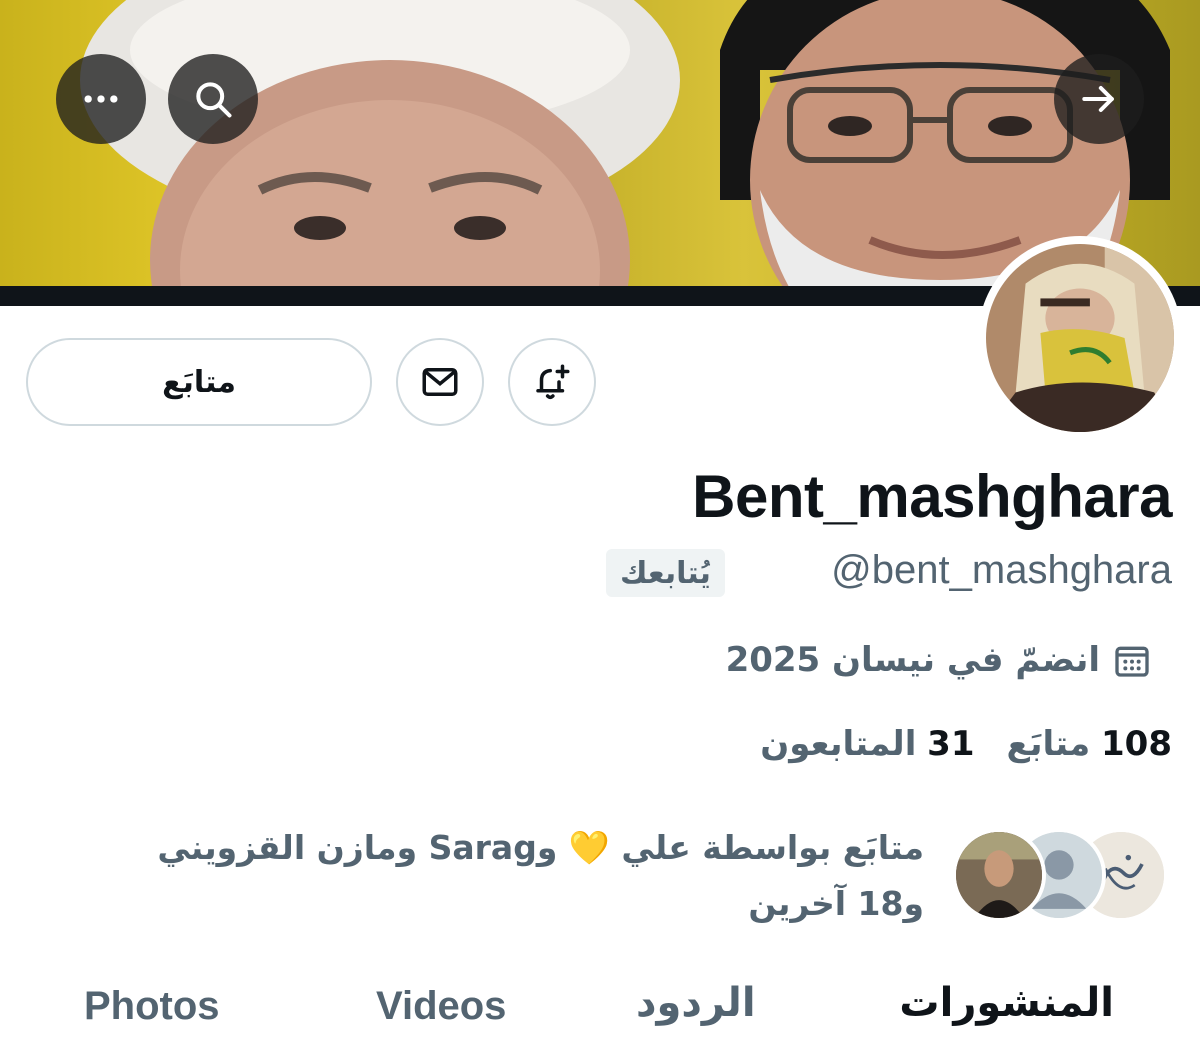  I want to click on display-name: Bent_mashghara, so click(932, 496).